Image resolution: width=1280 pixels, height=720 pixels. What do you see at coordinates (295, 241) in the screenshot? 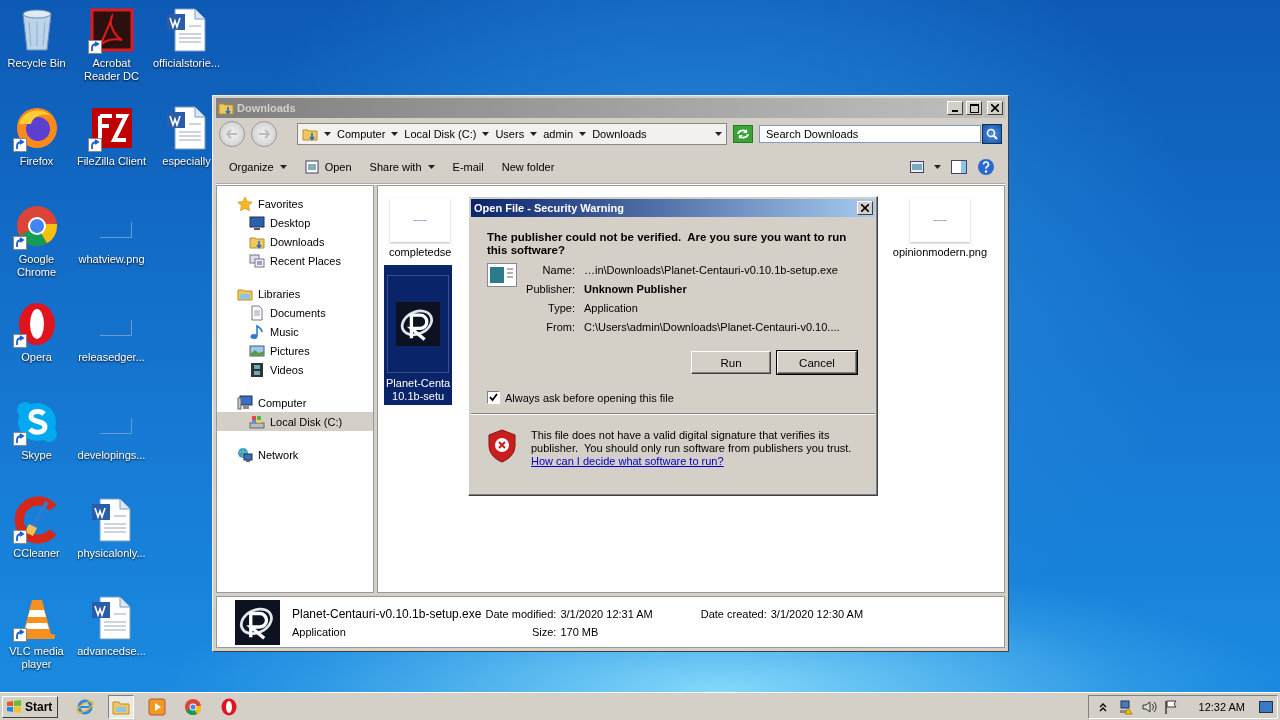
I see `nav-item: Downloads` at bounding box center [295, 241].